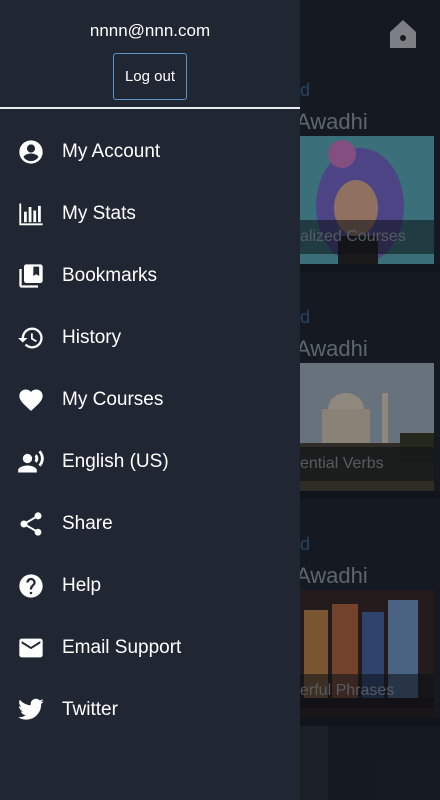 The image size is (440, 800). I want to click on help-icon, so click(31, 586).